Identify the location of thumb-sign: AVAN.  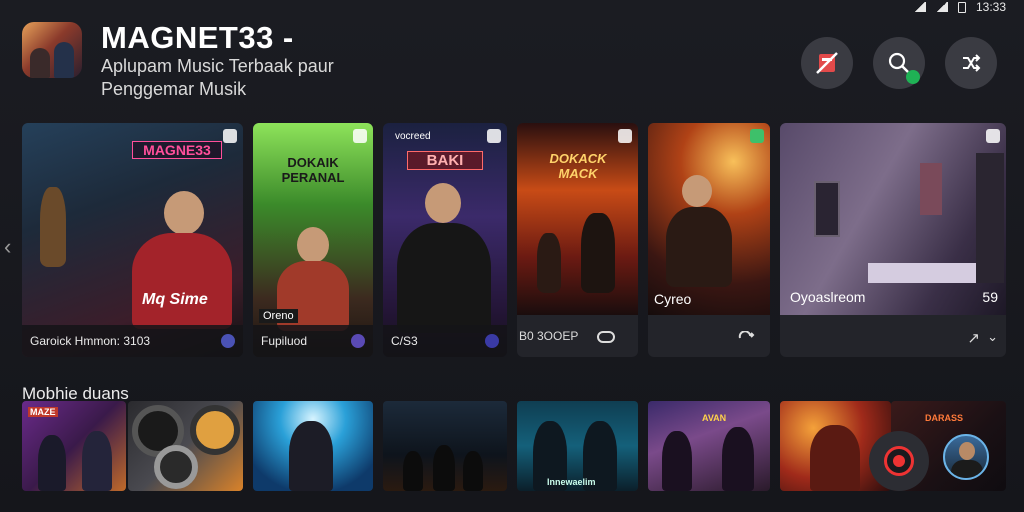
(714, 418).